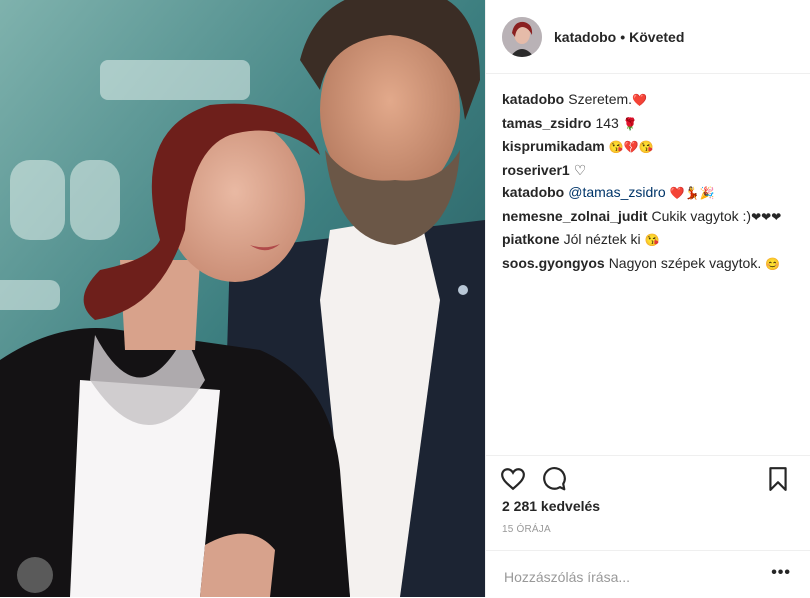 The image size is (810, 598). I want to click on comment-input, so click(634, 577).